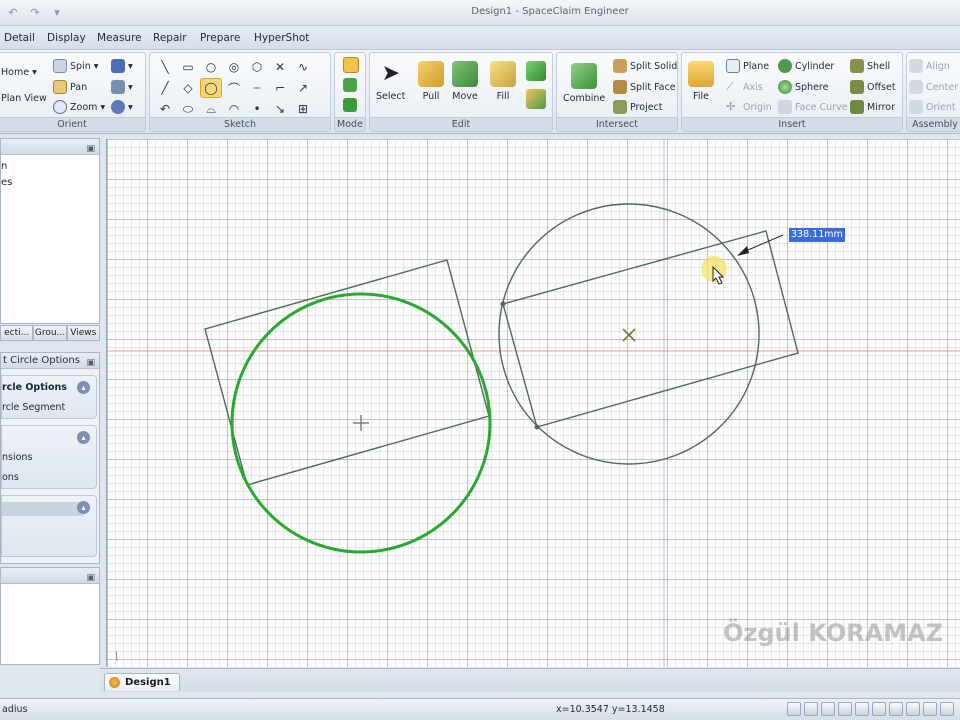 The width and height of the screenshot is (960, 720). Describe the element at coordinates (76, 66) in the screenshot. I see `spin-button: Spin ▾` at that location.